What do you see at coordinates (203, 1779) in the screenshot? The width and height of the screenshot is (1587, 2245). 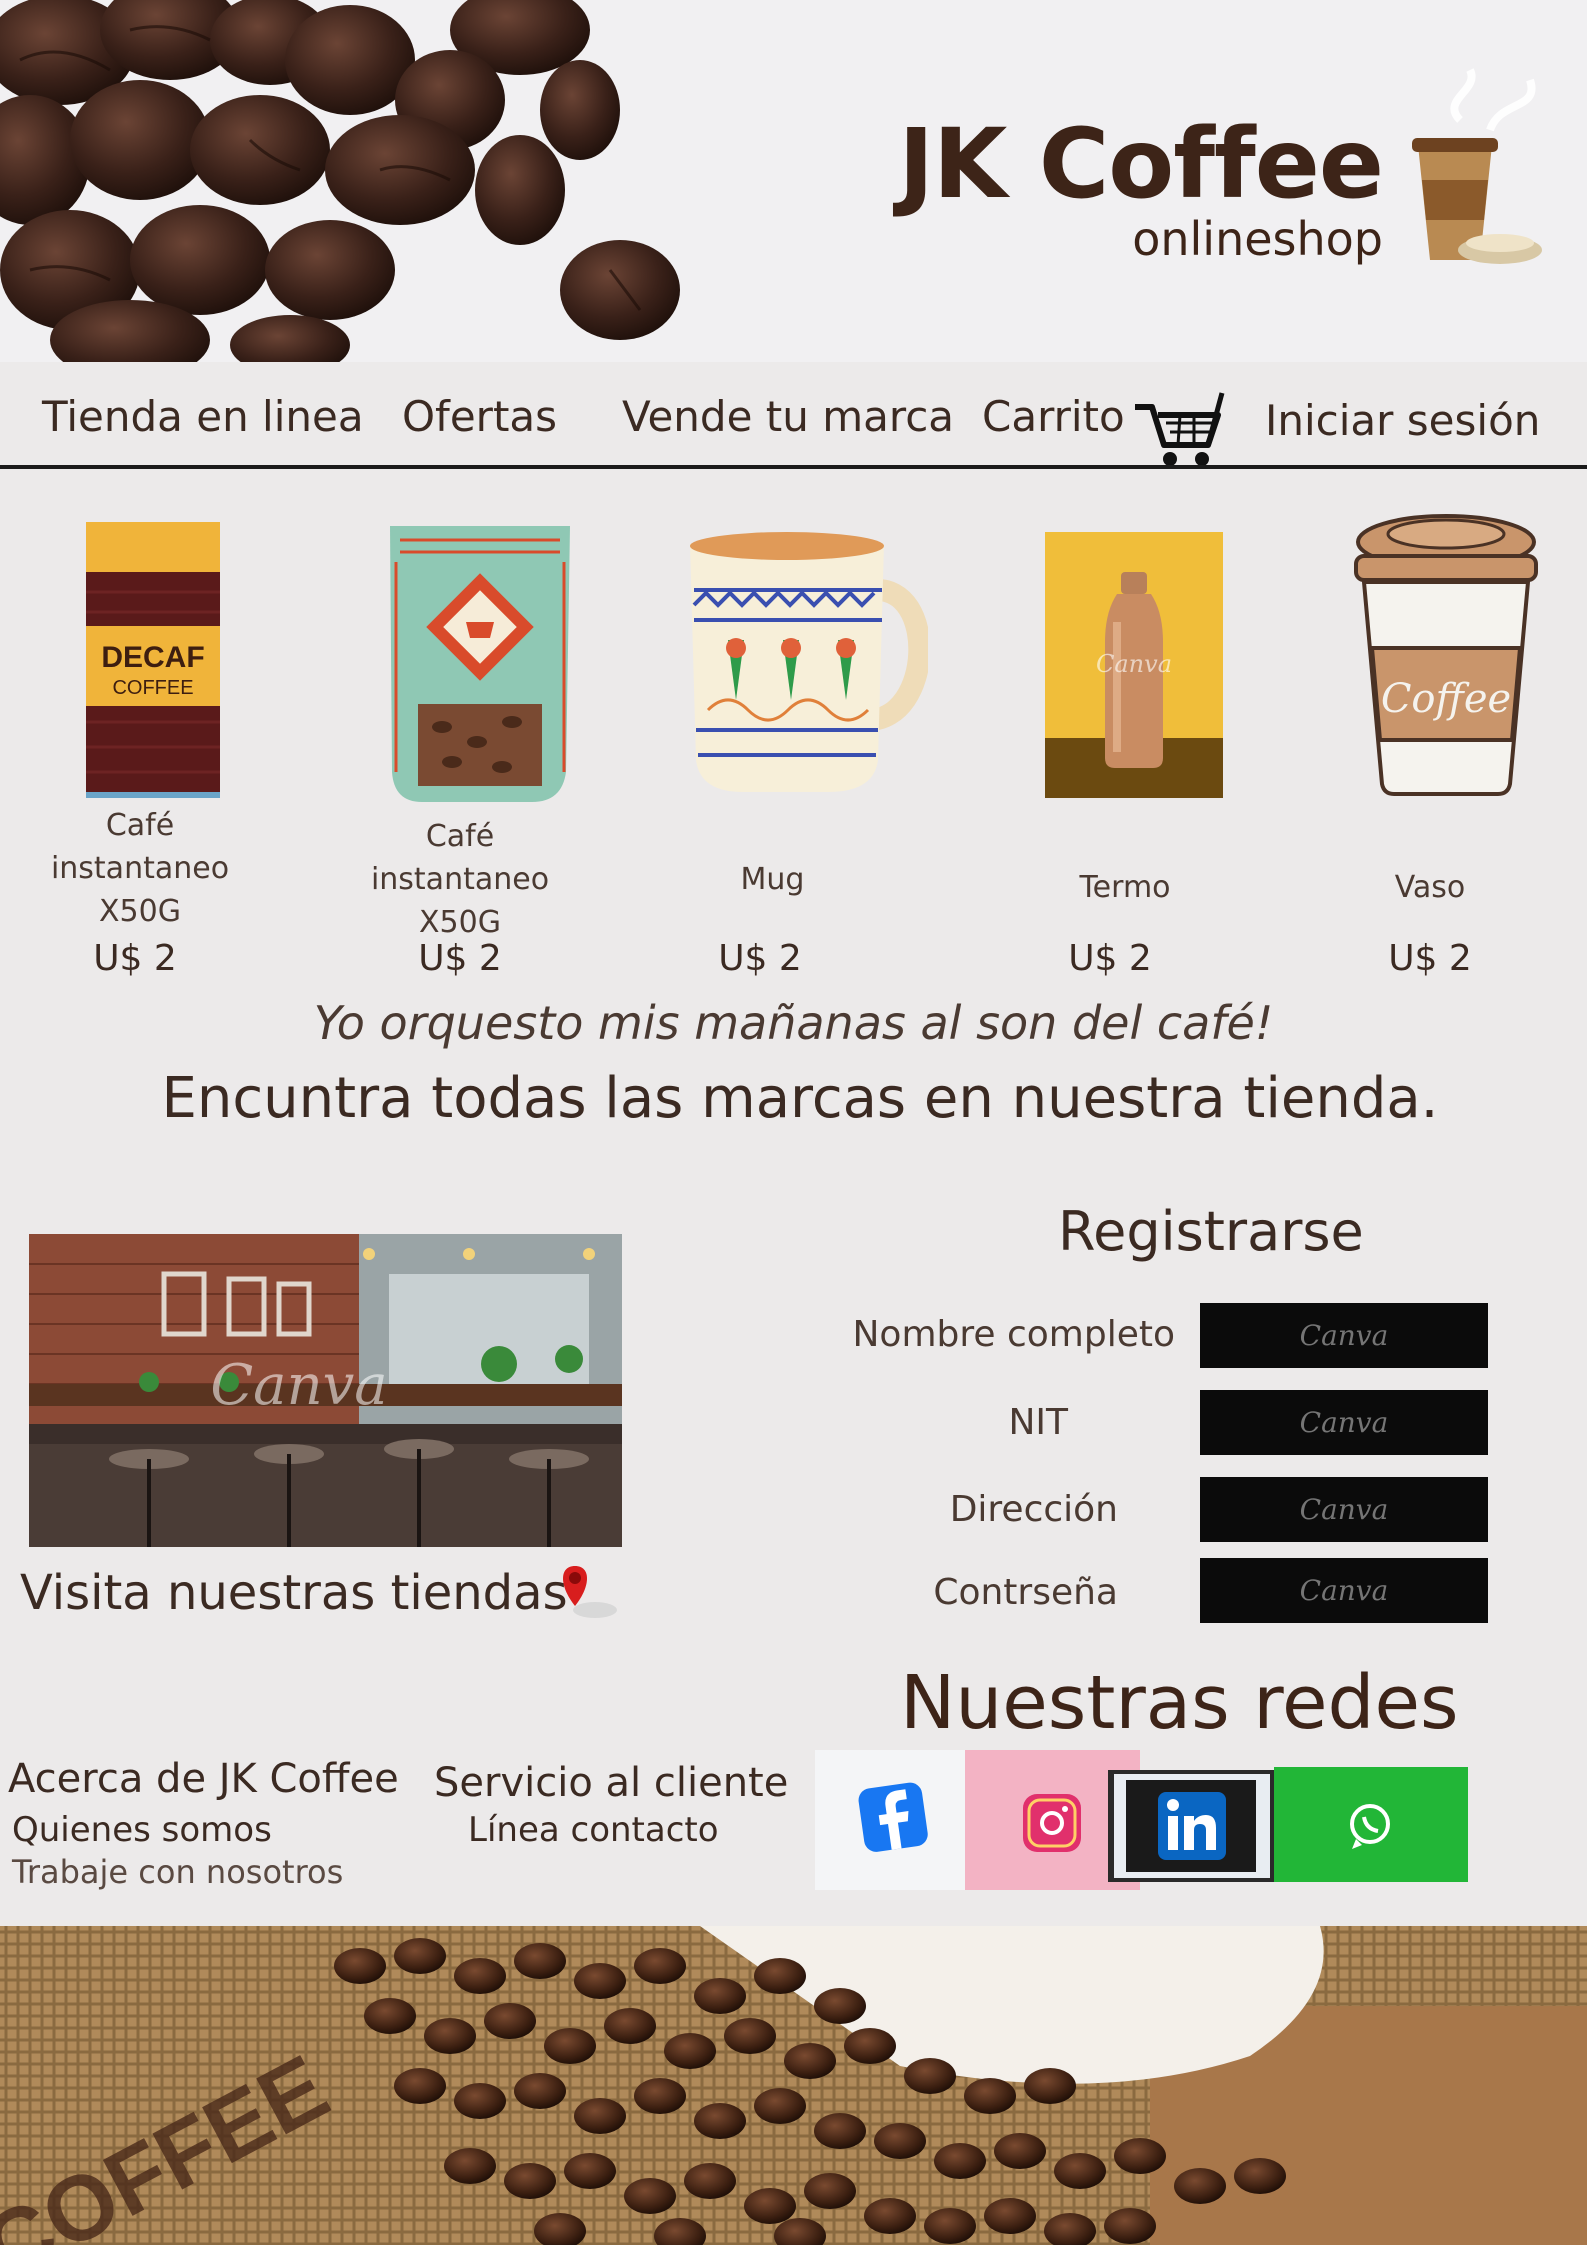 I see `footer-about-heading: Acerca de JK Coffee` at bounding box center [203, 1779].